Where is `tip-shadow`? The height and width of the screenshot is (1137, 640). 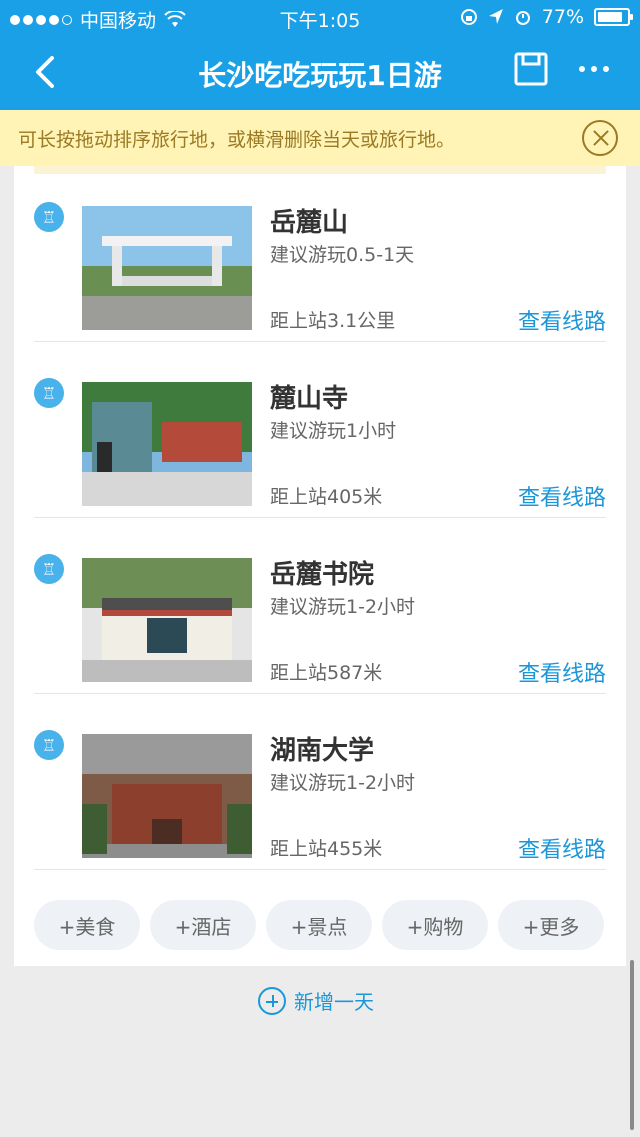
tip-shadow is located at coordinates (320, 170).